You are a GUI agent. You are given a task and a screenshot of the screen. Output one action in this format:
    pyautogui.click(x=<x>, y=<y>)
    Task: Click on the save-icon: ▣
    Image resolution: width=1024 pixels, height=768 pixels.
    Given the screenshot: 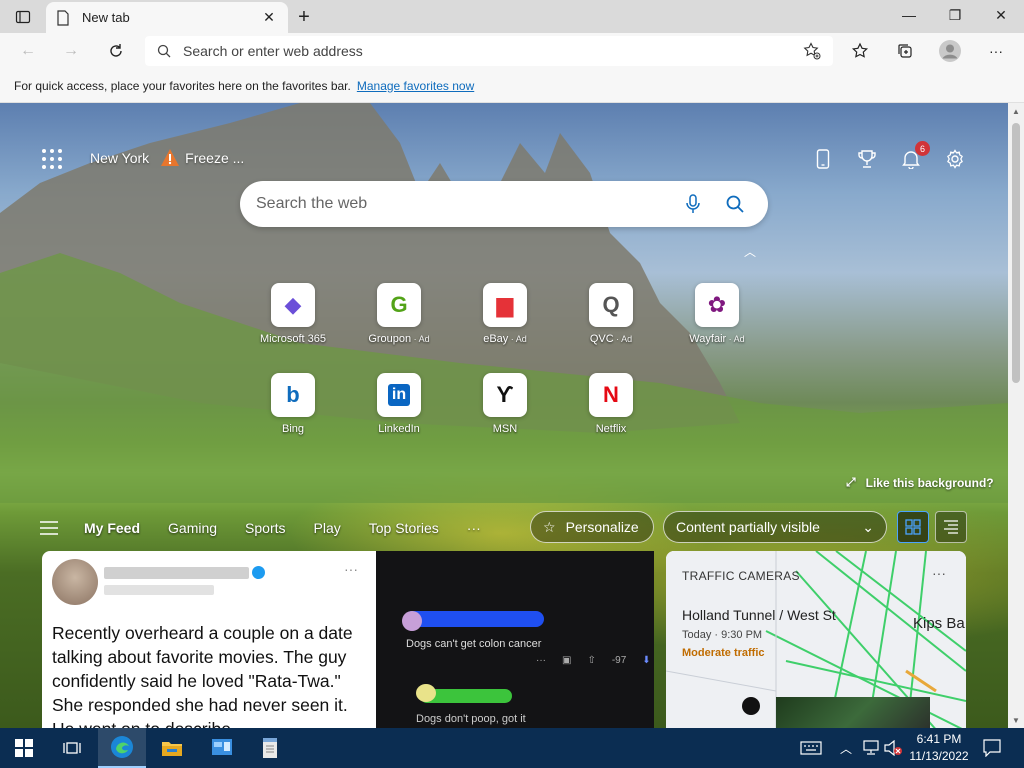 What is the action you would take?
    pyautogui.click(x=566, y=660)
    